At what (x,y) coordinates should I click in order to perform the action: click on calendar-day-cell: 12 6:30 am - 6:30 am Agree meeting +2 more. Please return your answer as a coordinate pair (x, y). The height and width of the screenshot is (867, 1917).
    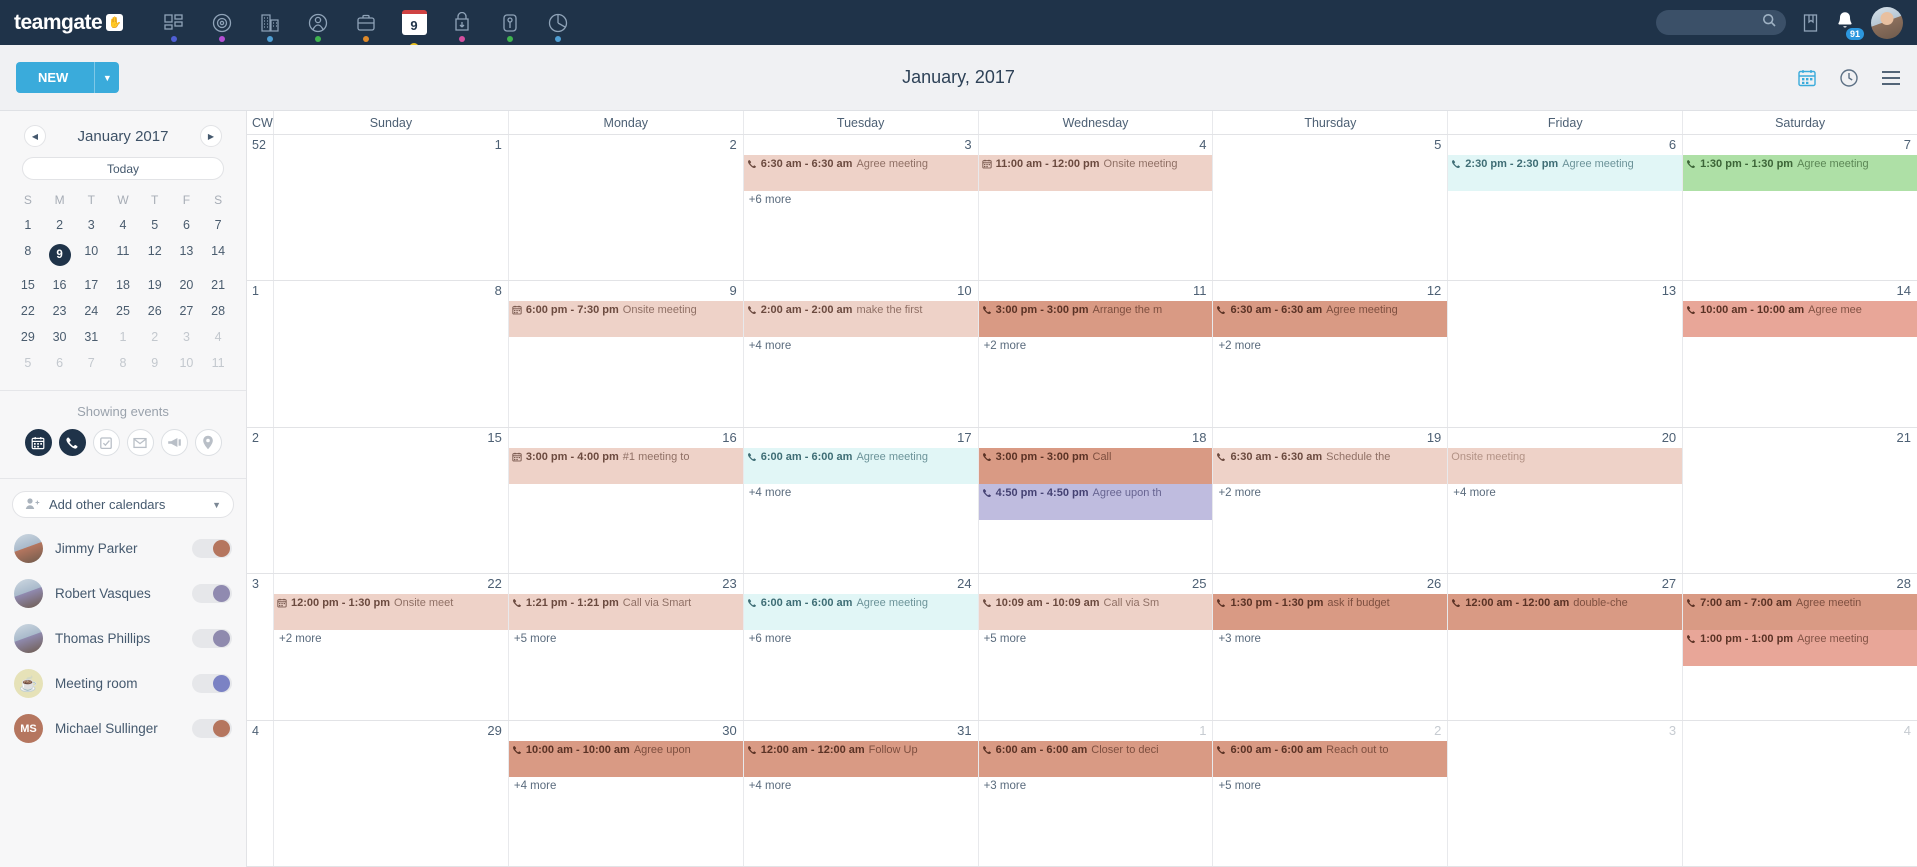
    Looking at the image, I should click on (1330, 354).